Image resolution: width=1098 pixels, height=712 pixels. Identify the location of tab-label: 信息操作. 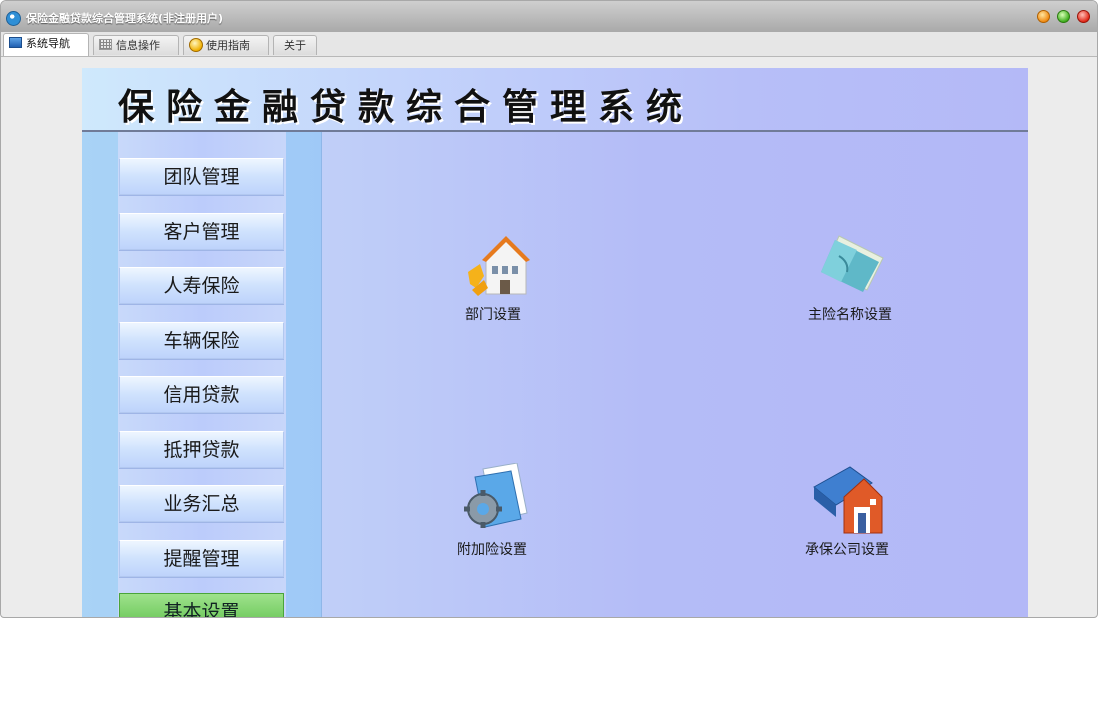
(138, 45).